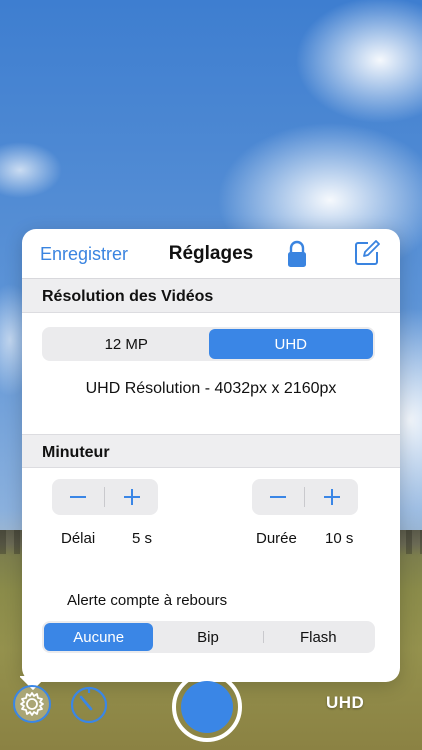  Describe the element at coordinates (78, 538) in the screenshot. I see `delay-label: Délai` at that location.